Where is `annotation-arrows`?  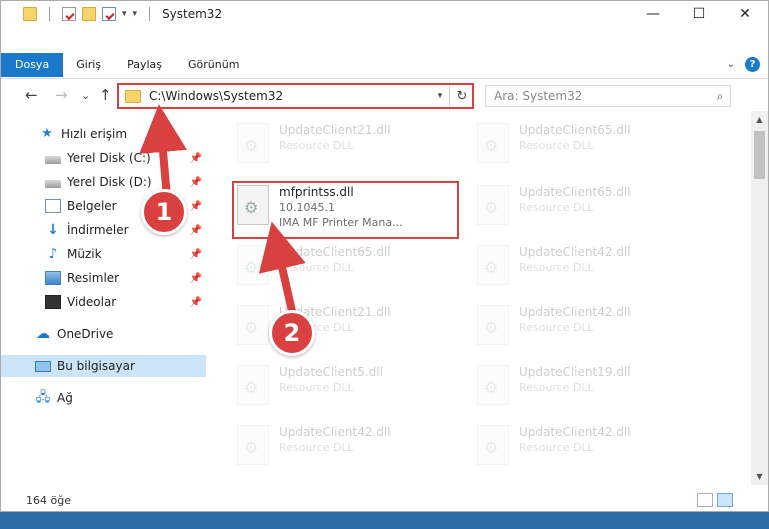
annotation-arrows is located at coordinates (222, 212).